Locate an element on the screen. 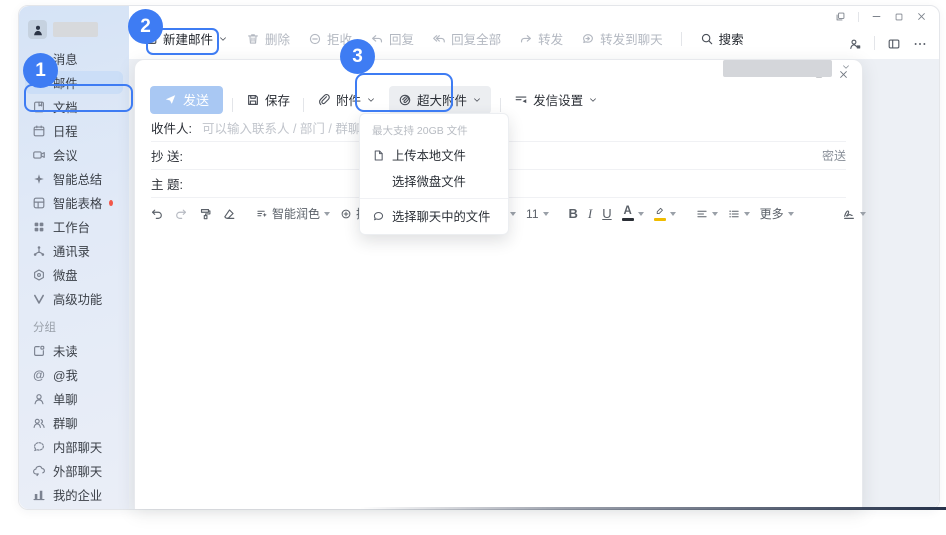 This screenshot has width=946, height=535. forward-button: 转发 is located at coordinates (541, 38).